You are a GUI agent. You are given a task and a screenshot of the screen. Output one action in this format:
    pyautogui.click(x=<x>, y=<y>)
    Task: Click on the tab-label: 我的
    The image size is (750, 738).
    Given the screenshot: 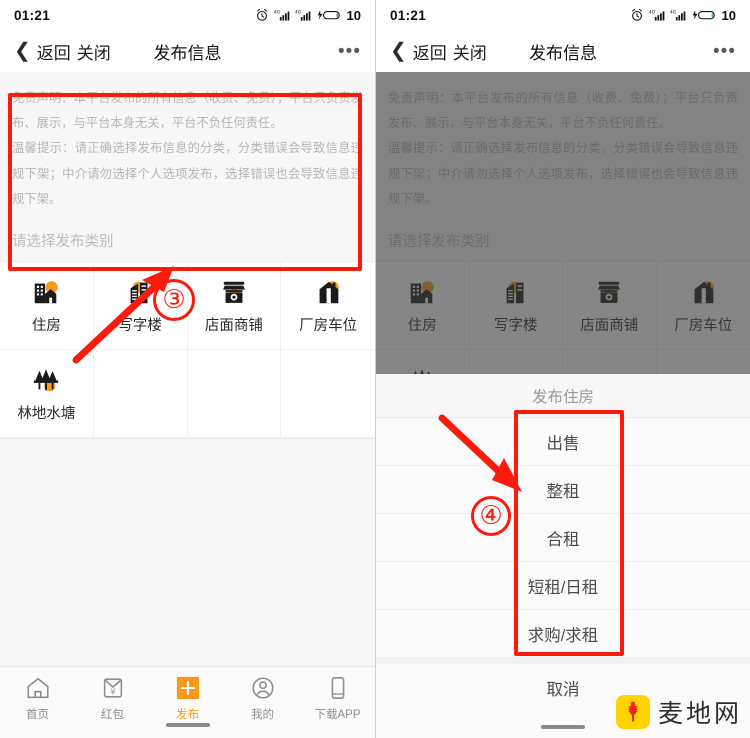 What is the action you would take?
    pyautogui.click(x=262, y=715)
    